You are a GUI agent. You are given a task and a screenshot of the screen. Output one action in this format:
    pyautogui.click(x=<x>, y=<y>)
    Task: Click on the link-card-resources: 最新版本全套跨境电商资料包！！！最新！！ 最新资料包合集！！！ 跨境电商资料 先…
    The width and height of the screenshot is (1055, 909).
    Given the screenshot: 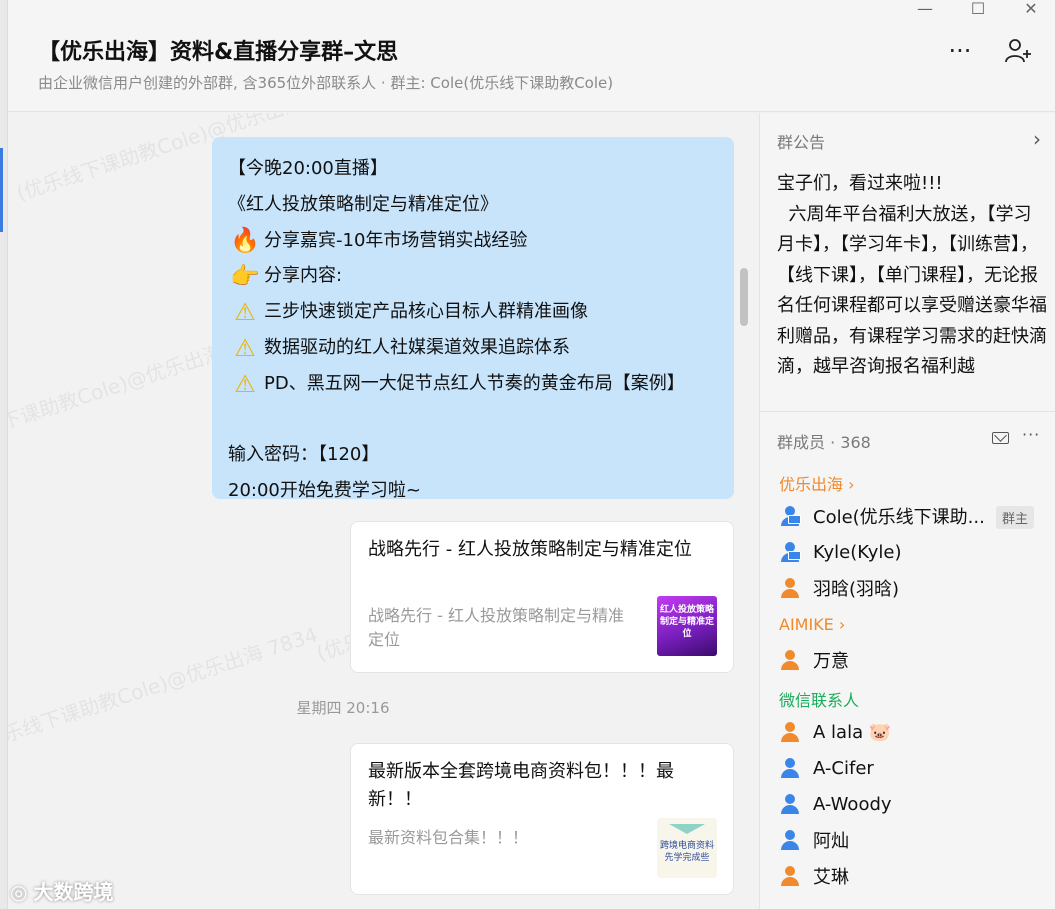 What is the action you would take?
    pyautogui.click(x=542, y=819)
    